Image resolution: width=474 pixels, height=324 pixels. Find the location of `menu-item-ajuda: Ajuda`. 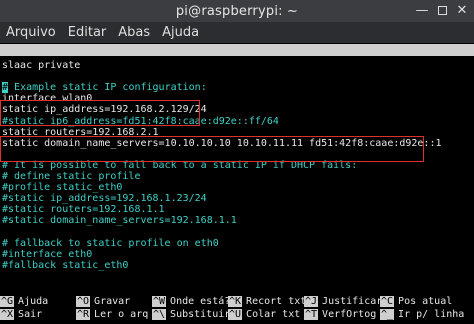

menu-item-ajuda: Ajuda is located at coordinates (180, 32).